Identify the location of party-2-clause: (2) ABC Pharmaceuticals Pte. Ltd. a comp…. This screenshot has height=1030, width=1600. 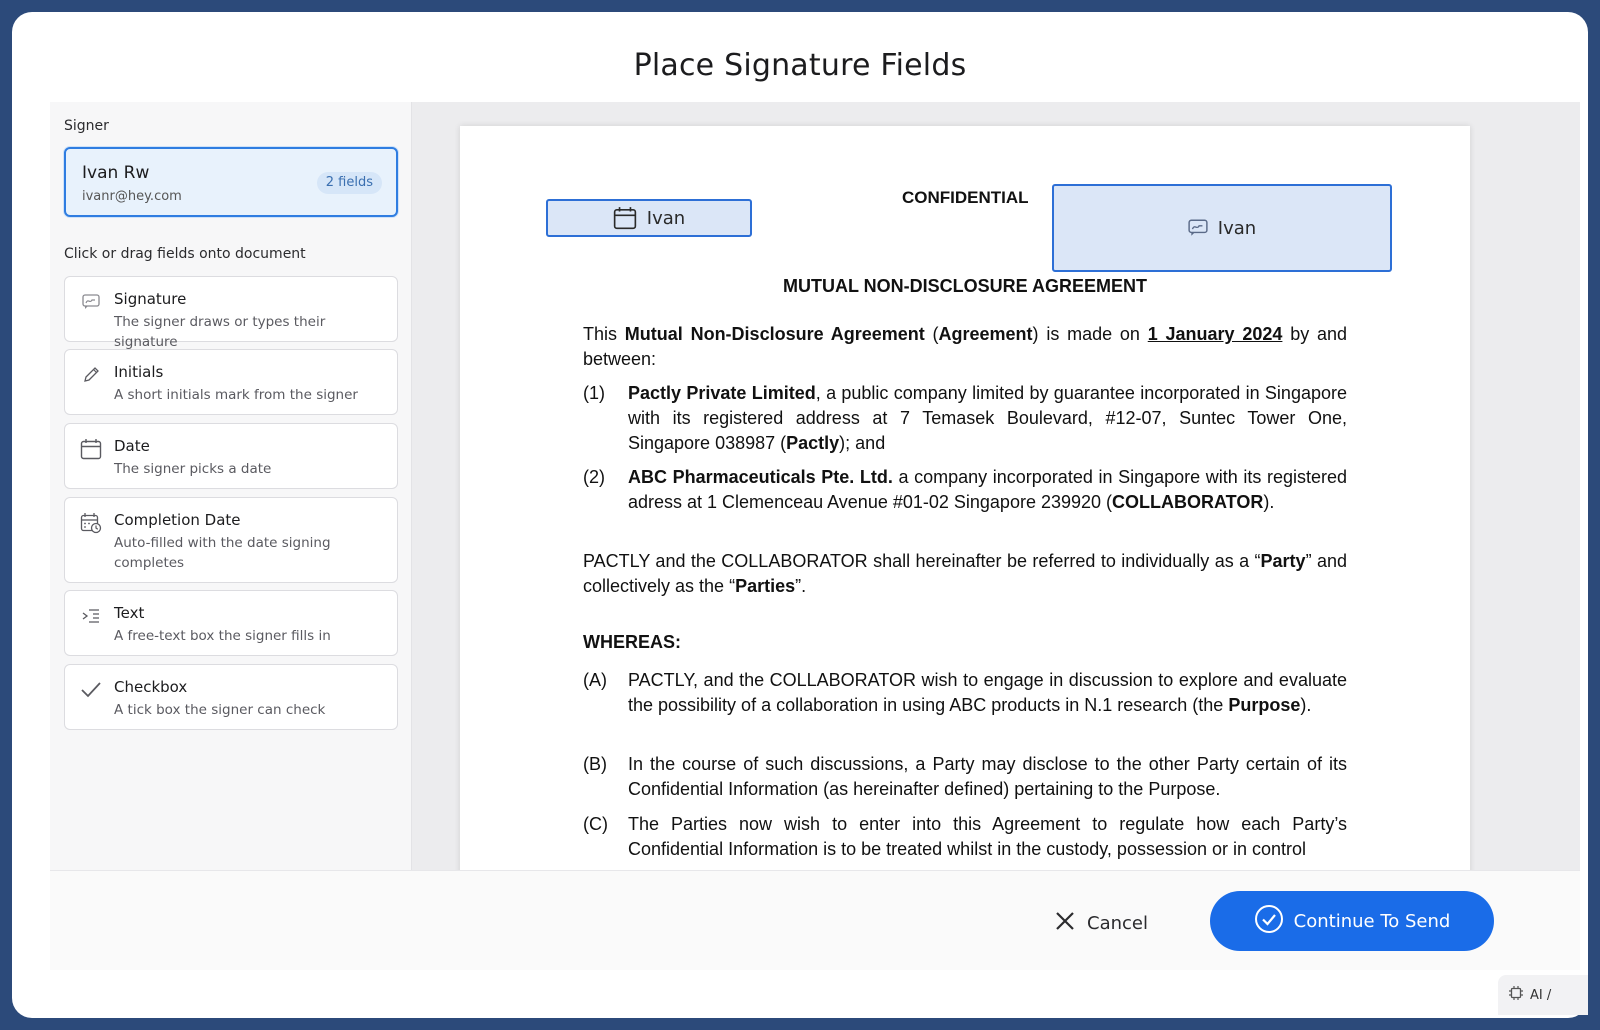
(965, 489).